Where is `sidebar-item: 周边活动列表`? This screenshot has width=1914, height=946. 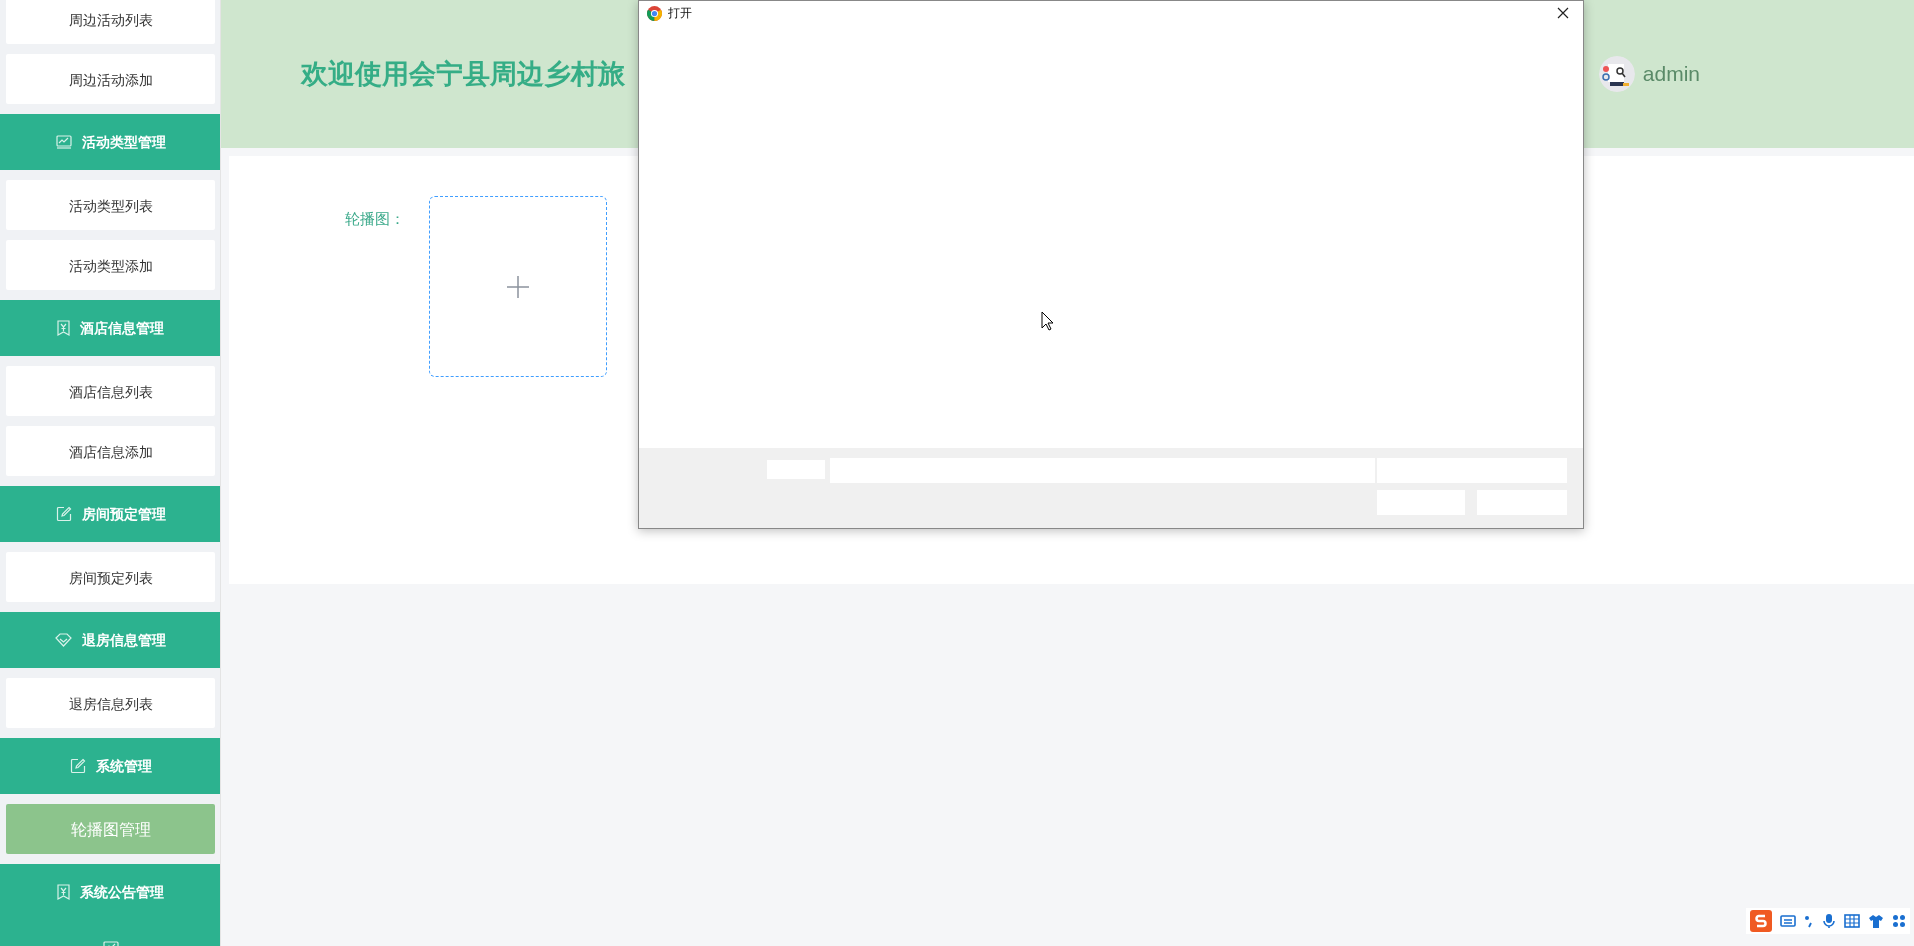
sidebar-item: 周边活动列表 is located at coordinates (110, 22).